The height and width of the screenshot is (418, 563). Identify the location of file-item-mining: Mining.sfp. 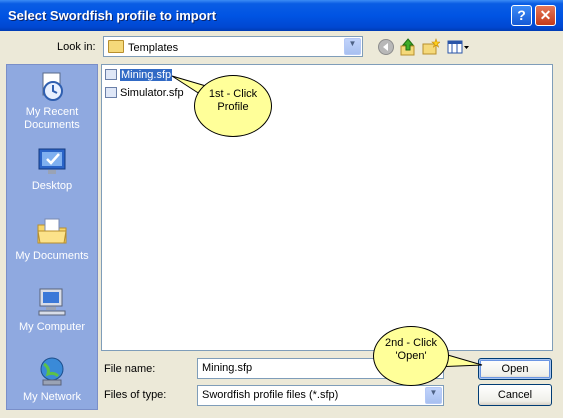
(139, 75).